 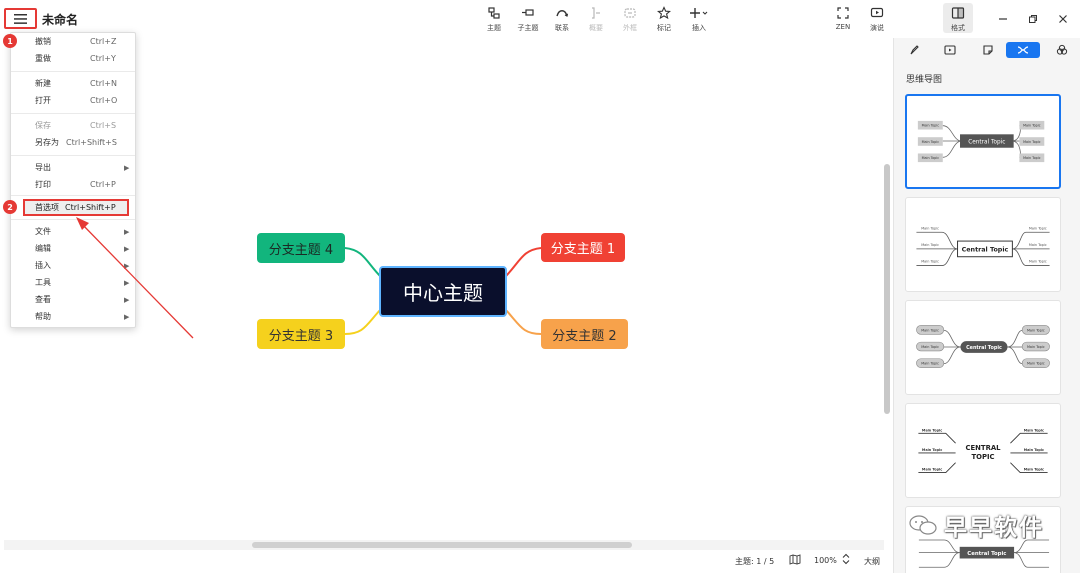 I want to click on menu-item-help: 帮助 ▶, so click(x=73, y=316).